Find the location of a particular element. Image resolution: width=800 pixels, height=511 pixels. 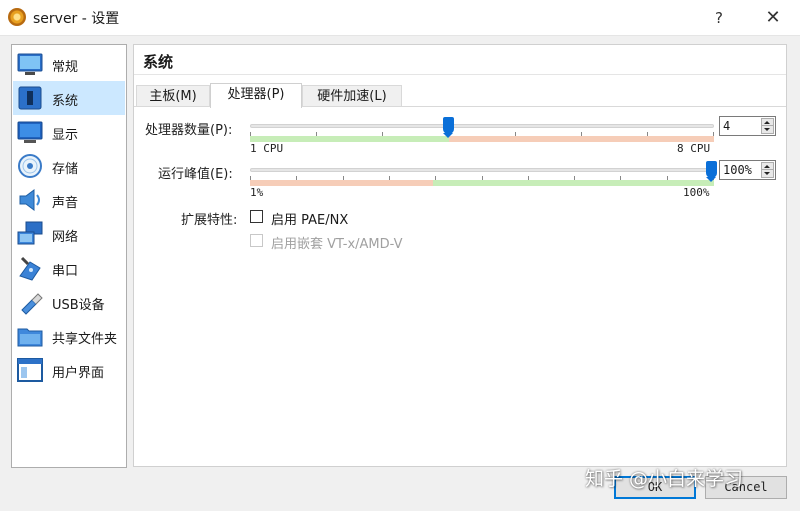

storage-icon is located at coordinates (30, 166).